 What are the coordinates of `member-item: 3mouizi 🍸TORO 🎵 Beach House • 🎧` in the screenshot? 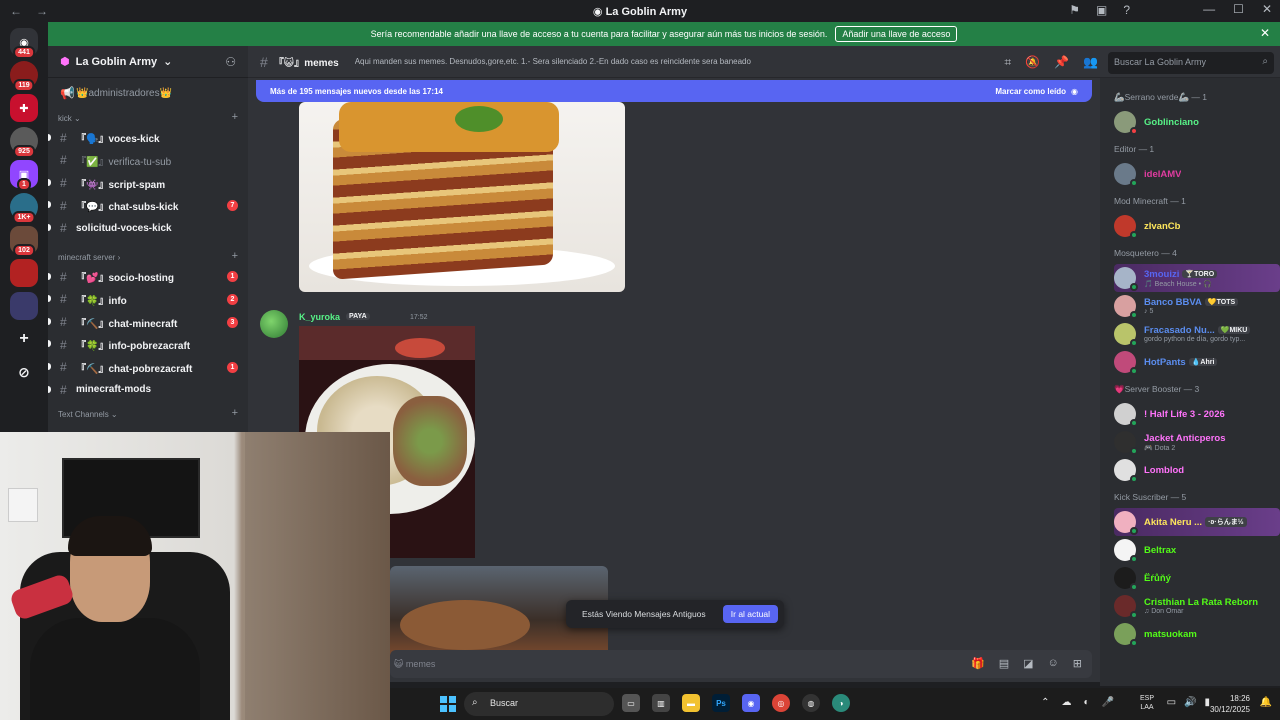 It's located at (1197, 278).